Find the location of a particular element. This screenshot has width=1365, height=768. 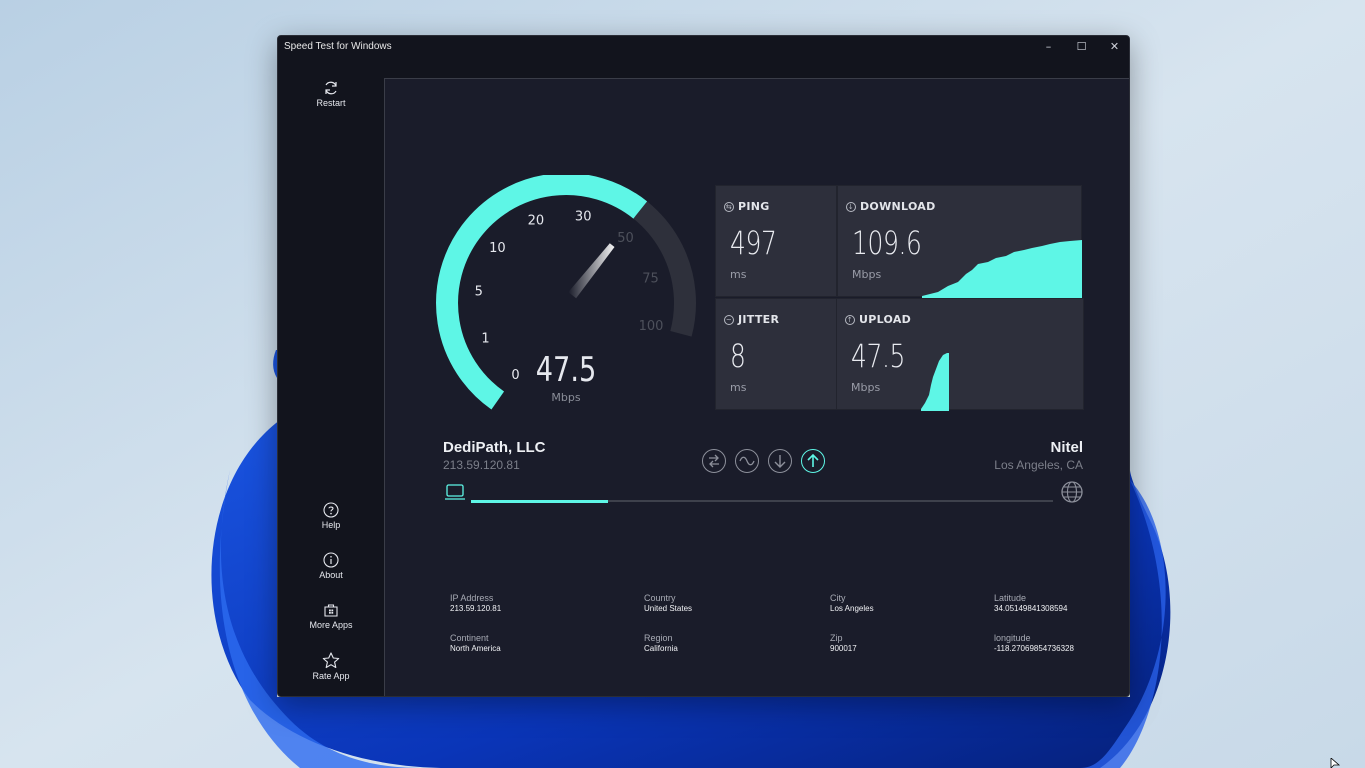

jitter-header: ~ JITTER is located at coordinates (751, 319).